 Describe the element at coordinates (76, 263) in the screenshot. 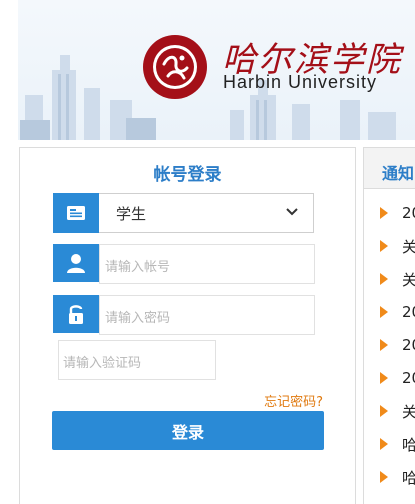

I see `user-icon` at that location.